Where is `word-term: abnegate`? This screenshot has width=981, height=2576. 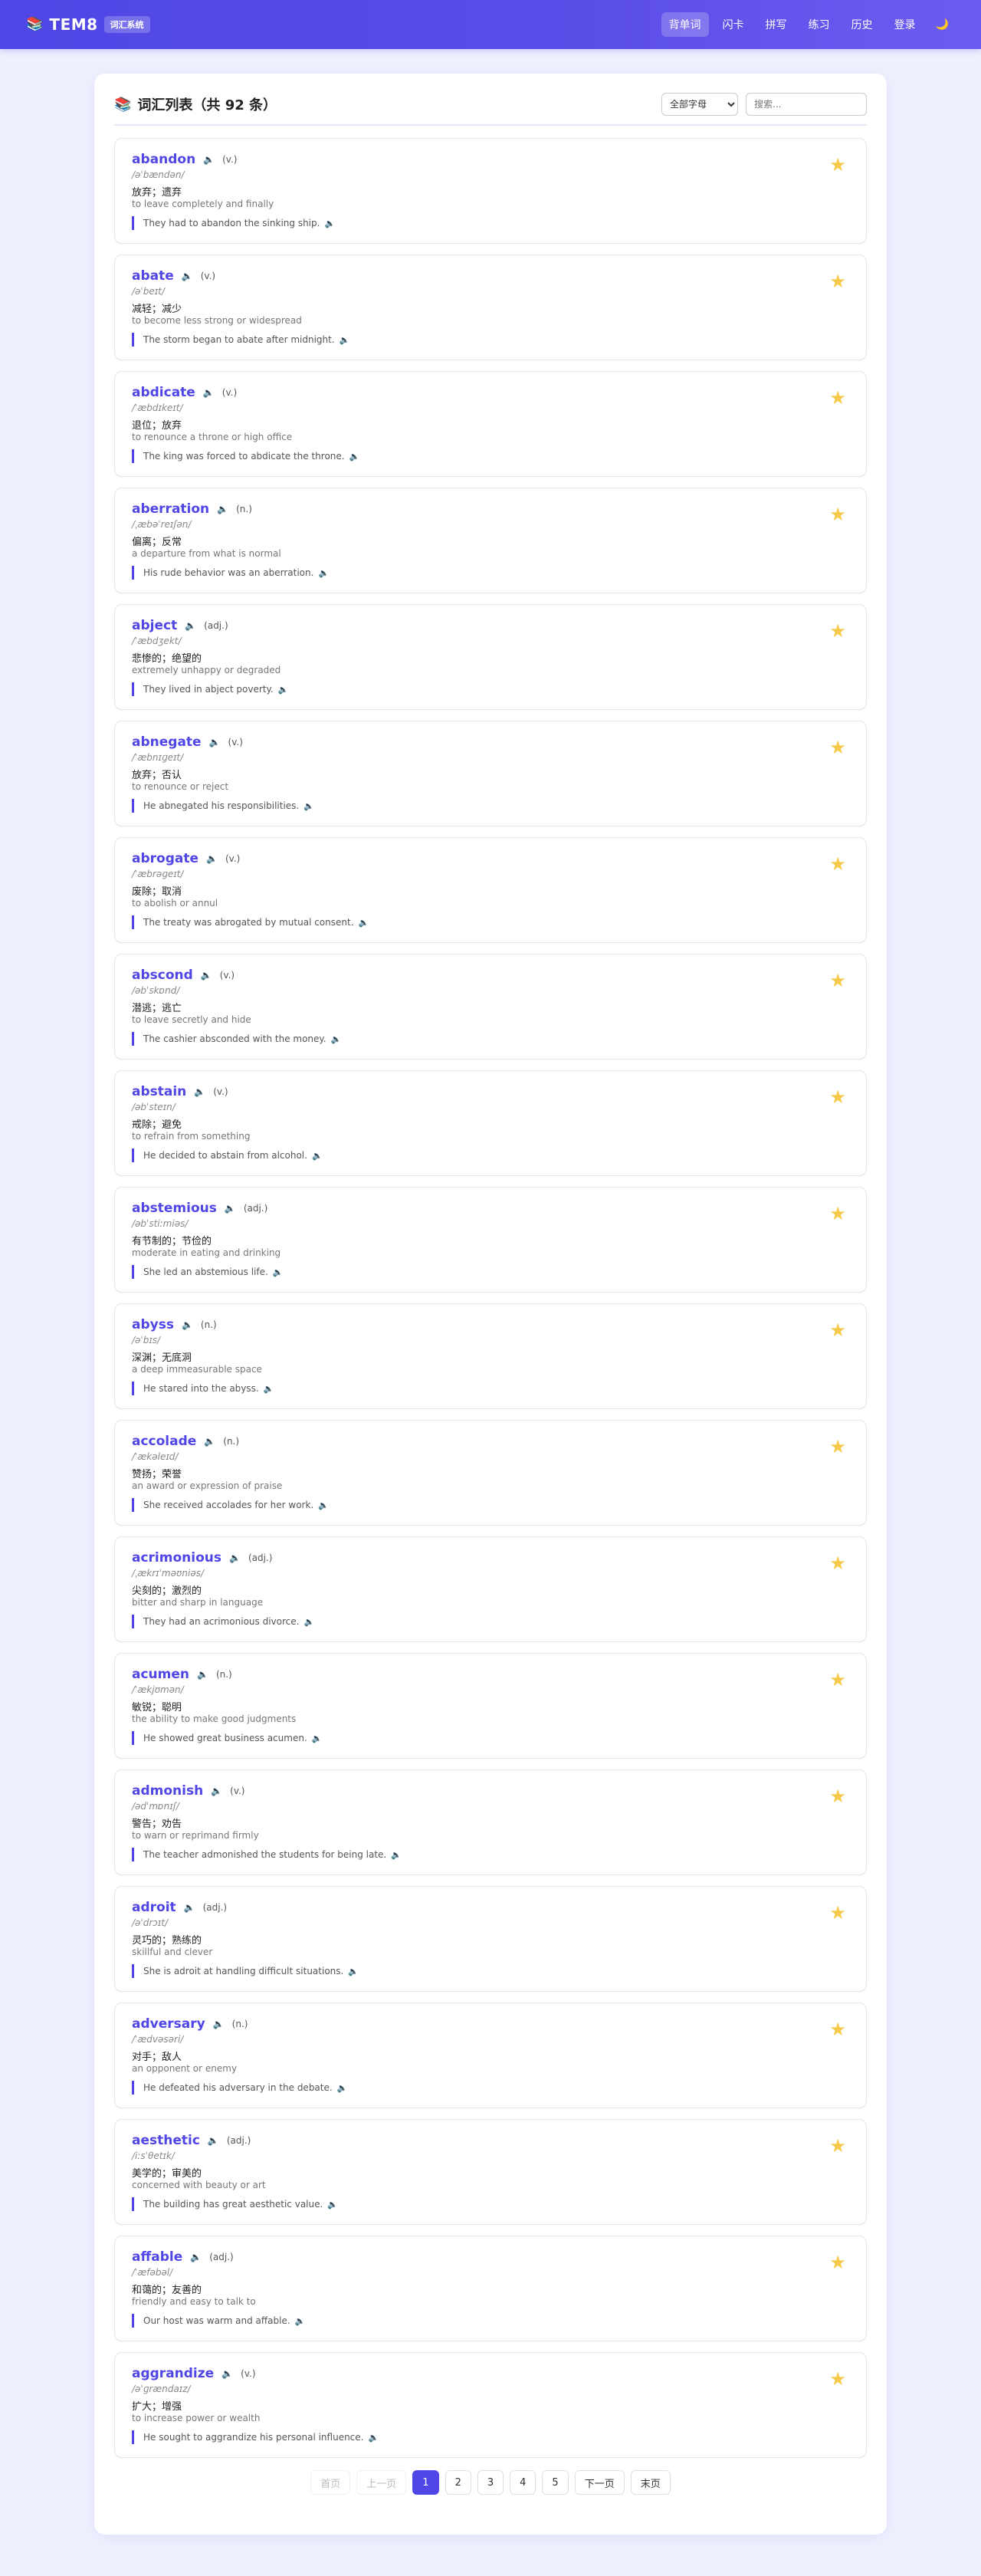
word-term: abnegate is located at coordinates (167, 742).